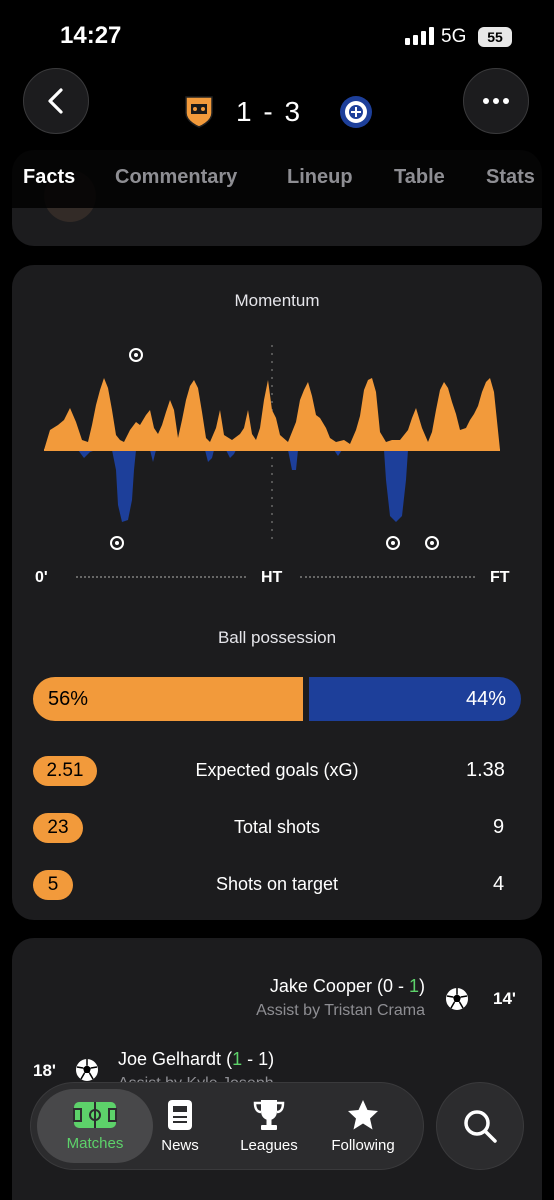 The height and width of the screenshot is (1200, 554). I want to click on goal-minute: 18', so click(44, 1070).